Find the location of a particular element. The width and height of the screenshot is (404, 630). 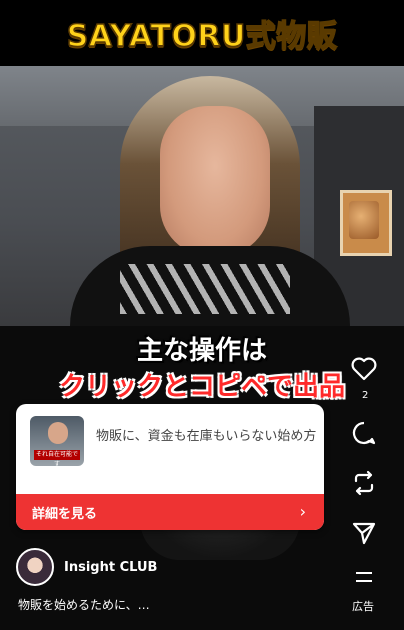

account-name: Insight CLUB is located at coordinates (110, 567).